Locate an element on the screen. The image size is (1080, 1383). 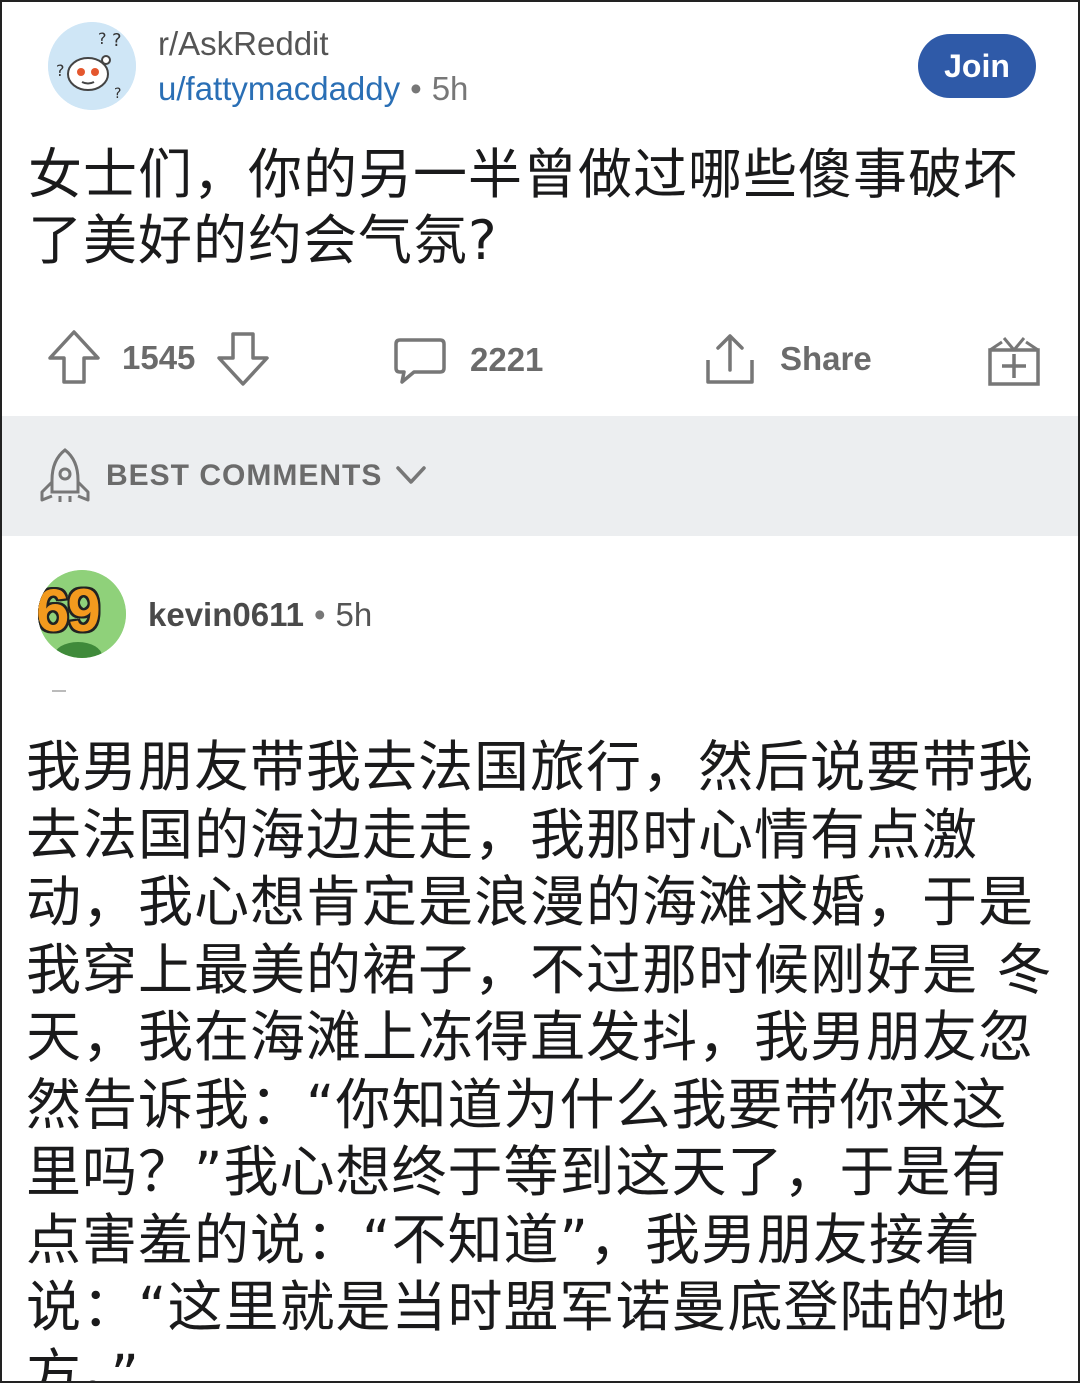
upvote-icon is located at coordinates (74, 358).